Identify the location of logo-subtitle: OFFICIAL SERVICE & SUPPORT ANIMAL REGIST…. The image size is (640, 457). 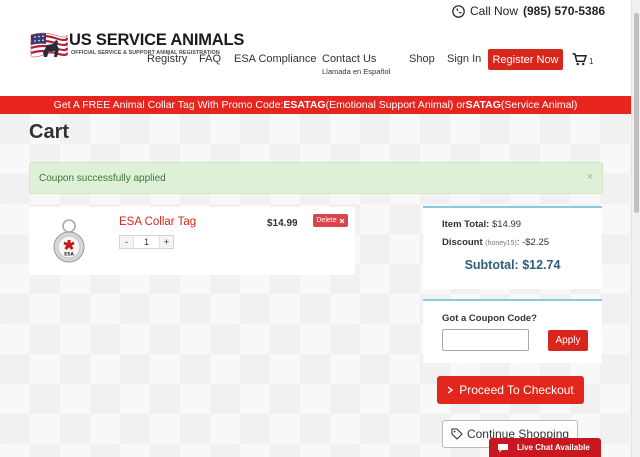
(145, 53).